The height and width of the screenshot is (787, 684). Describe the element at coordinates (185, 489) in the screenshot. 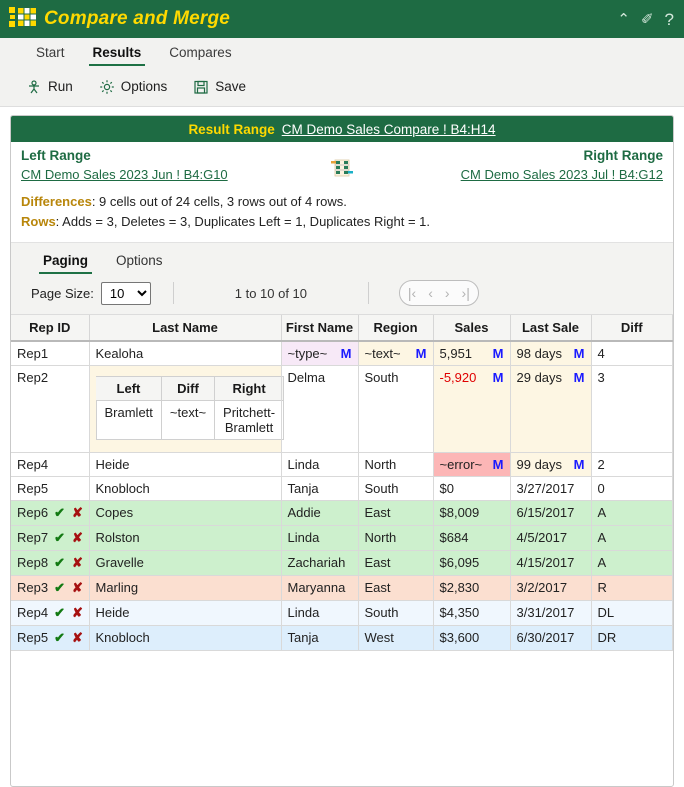

I see `last-name-cell: Knobloch` at that location.